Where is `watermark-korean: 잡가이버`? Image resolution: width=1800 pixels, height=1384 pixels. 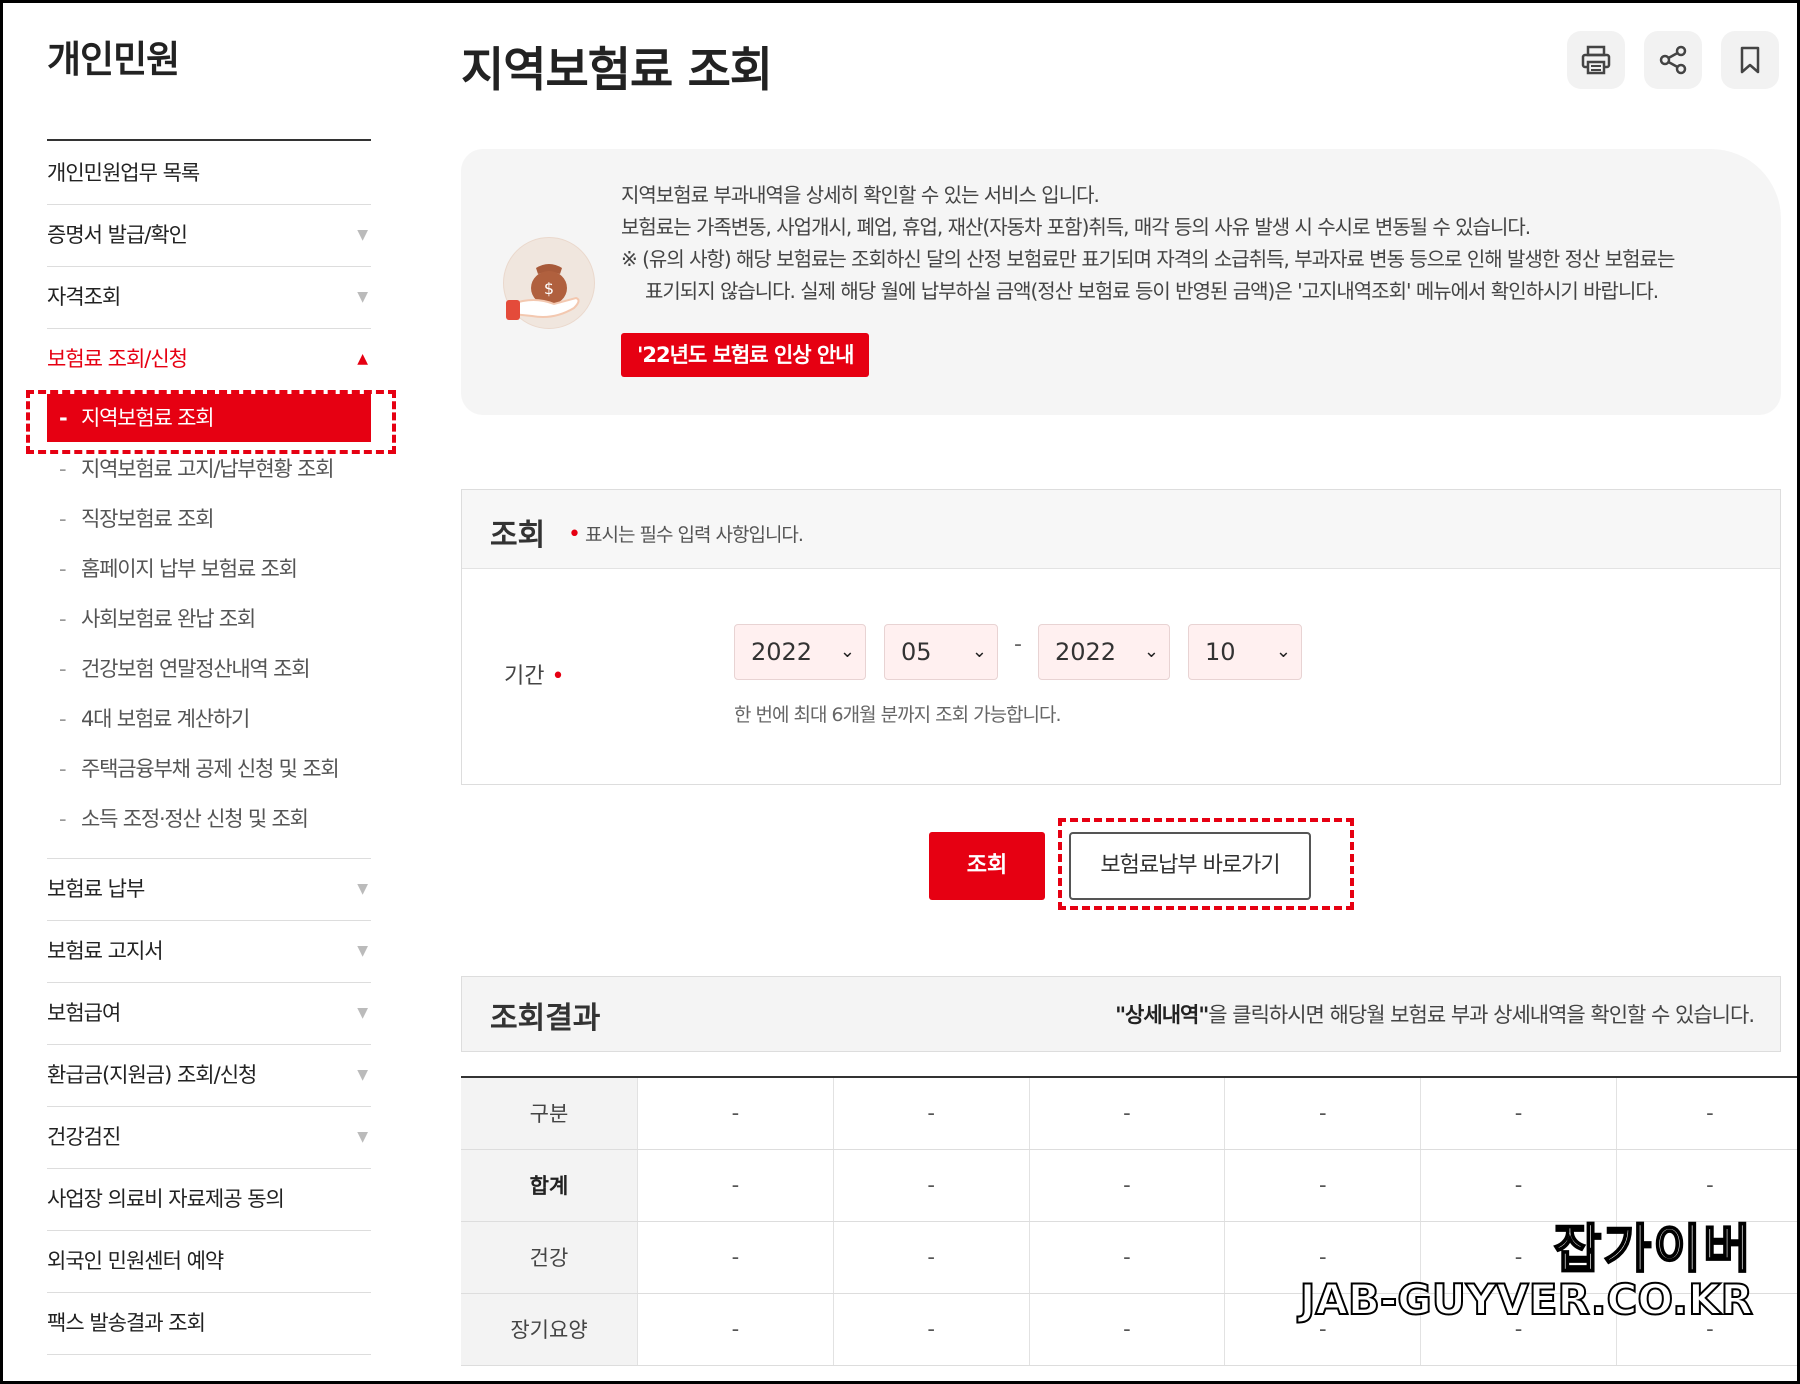 watermark-korean: 잡가이버 is located at coordinates (1653, 1250).